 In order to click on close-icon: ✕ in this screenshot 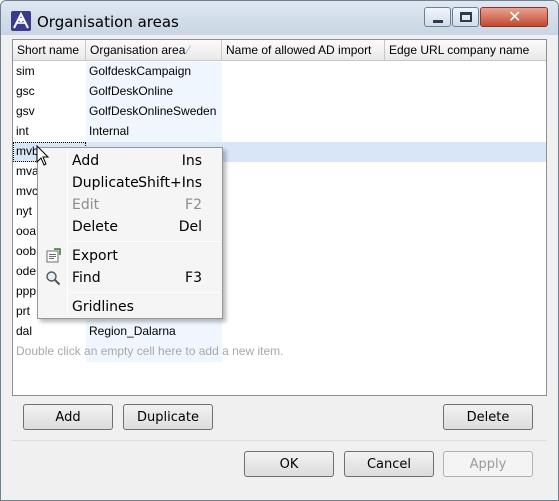, I will do `click(515, 17)`.